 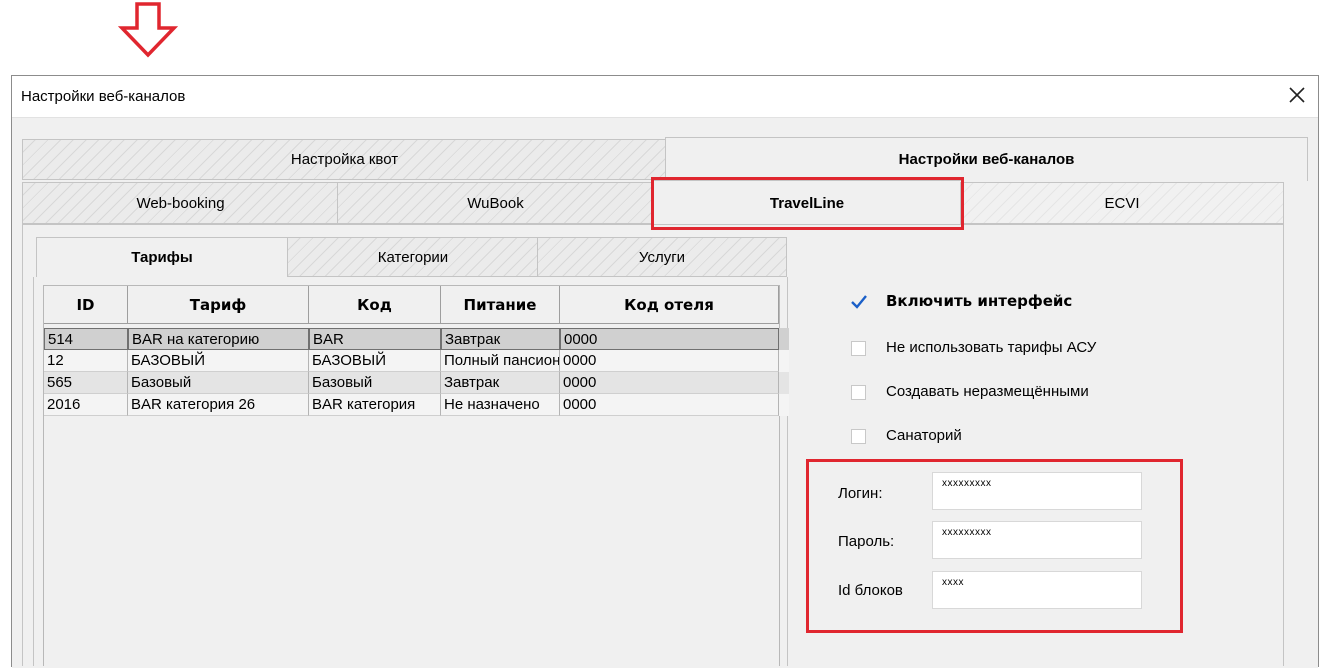 I want to click on tab-label: ECVI, so click(x=1122, y=203).